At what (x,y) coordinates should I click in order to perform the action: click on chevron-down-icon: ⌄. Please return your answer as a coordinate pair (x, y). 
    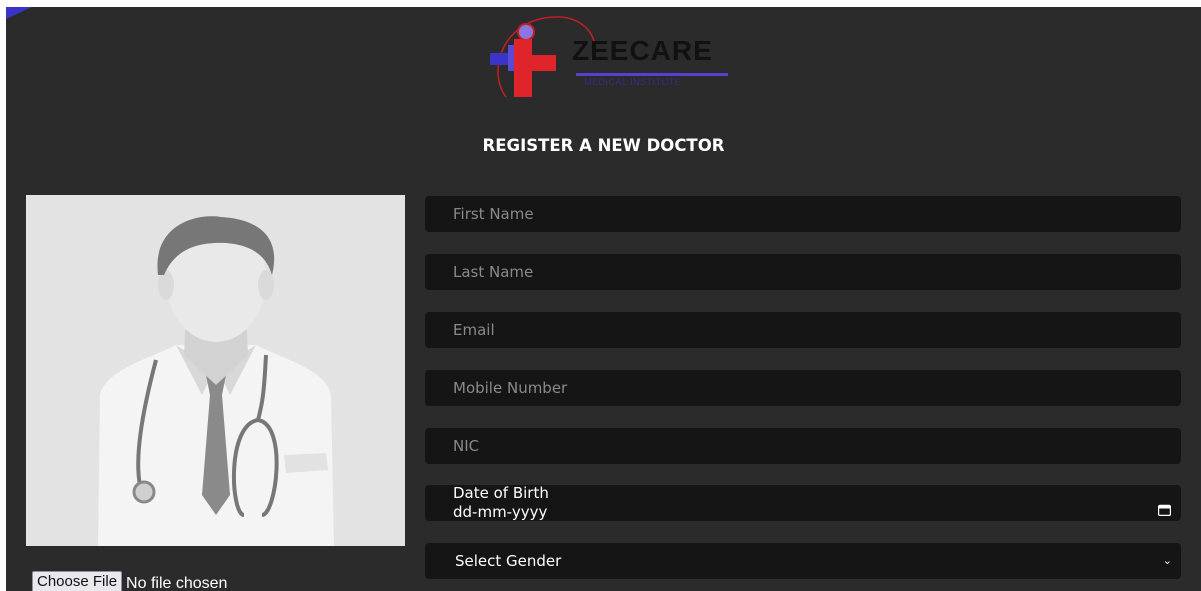
    Looking at the image, I should click on (1167, 560).